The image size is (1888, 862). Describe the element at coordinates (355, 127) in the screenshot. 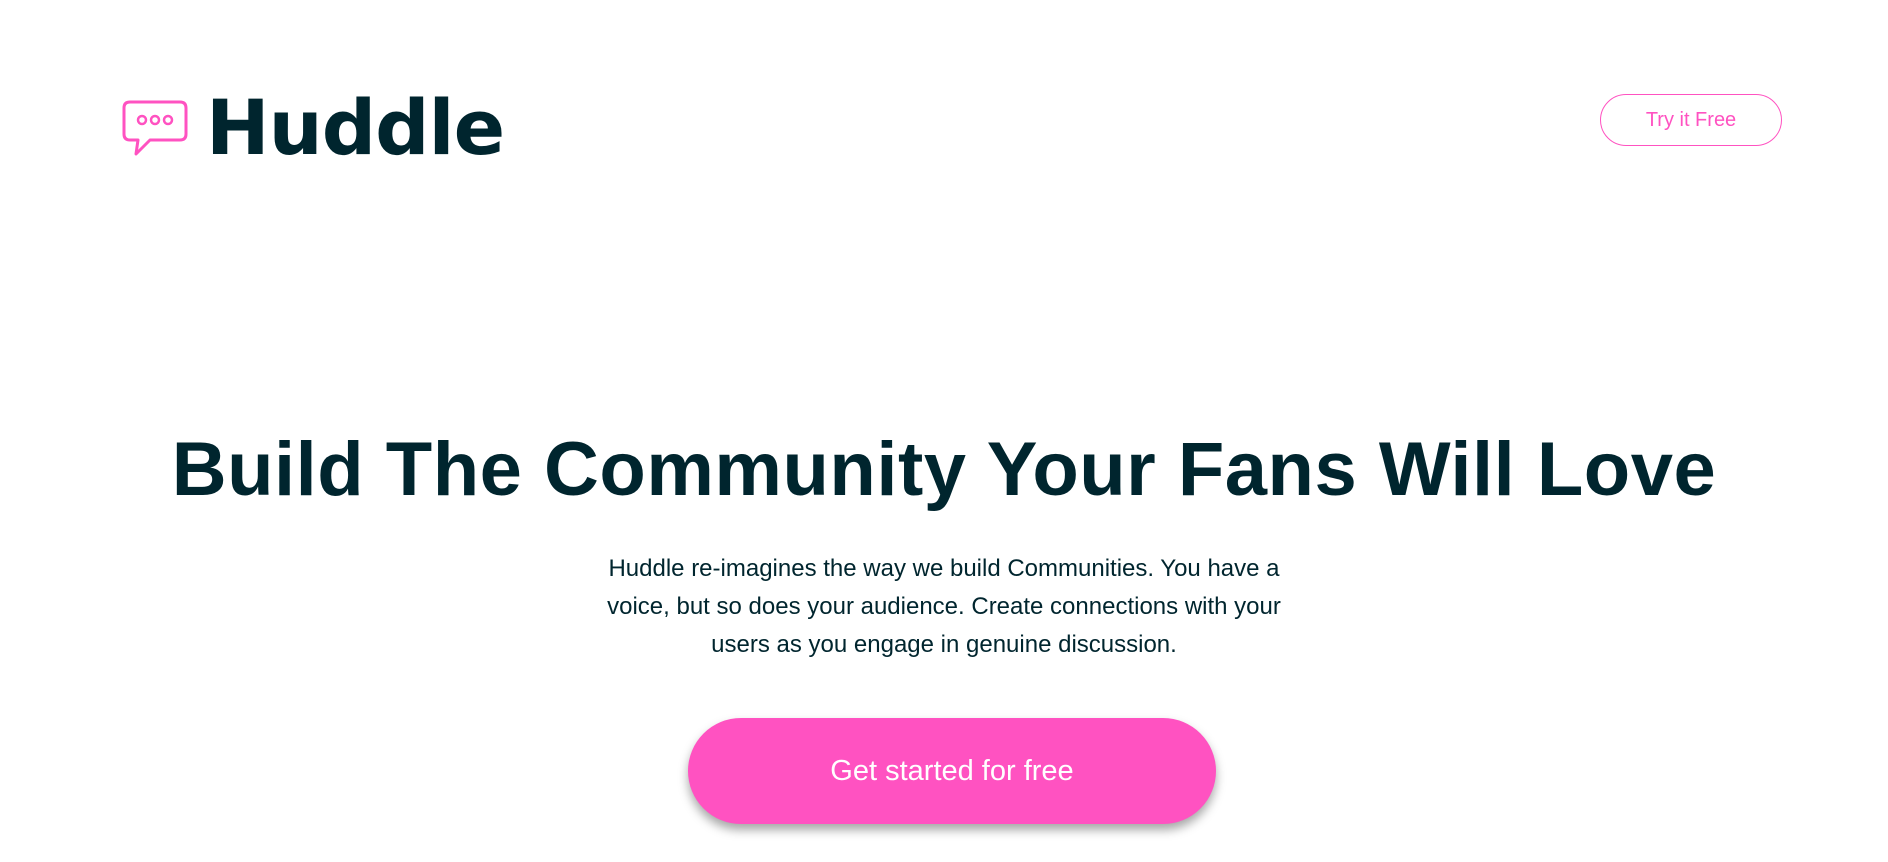

I see `logo-text: Huddle` at that location.